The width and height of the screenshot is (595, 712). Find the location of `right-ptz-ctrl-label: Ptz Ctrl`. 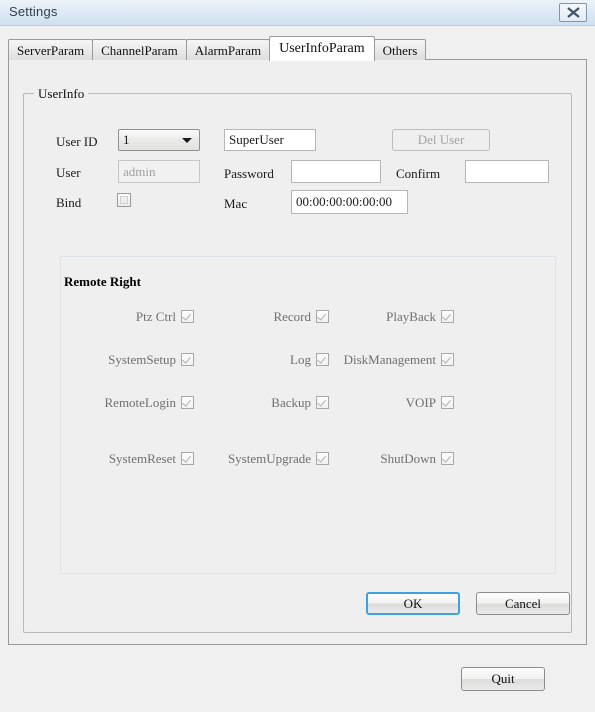

right-ptz-ctrl-label: Ptz Ctrl is located at coordinates (155, 316).